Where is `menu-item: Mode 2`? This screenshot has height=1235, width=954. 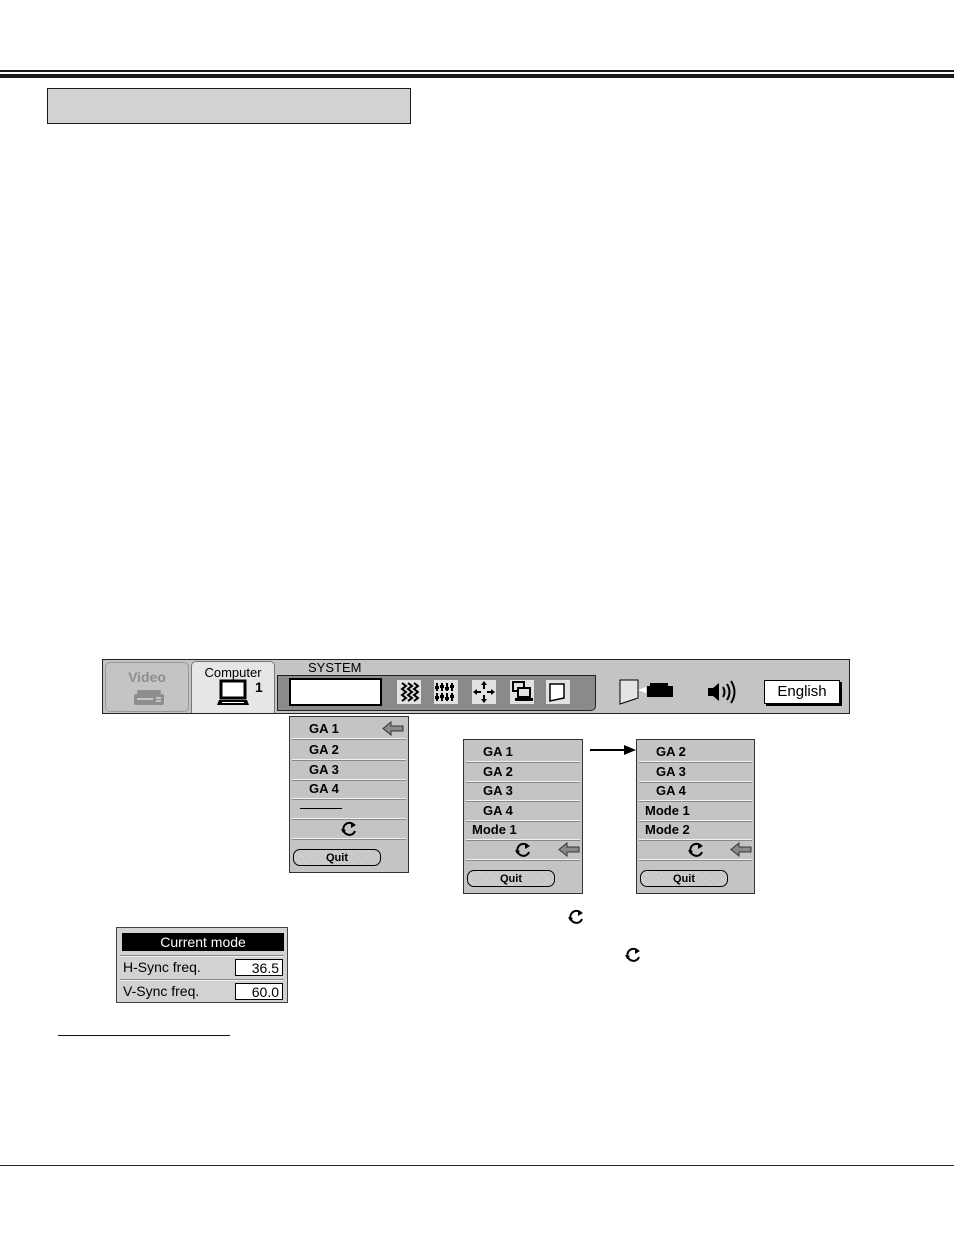 menu-item: Mode 2 is located at coordinates (695, 830).